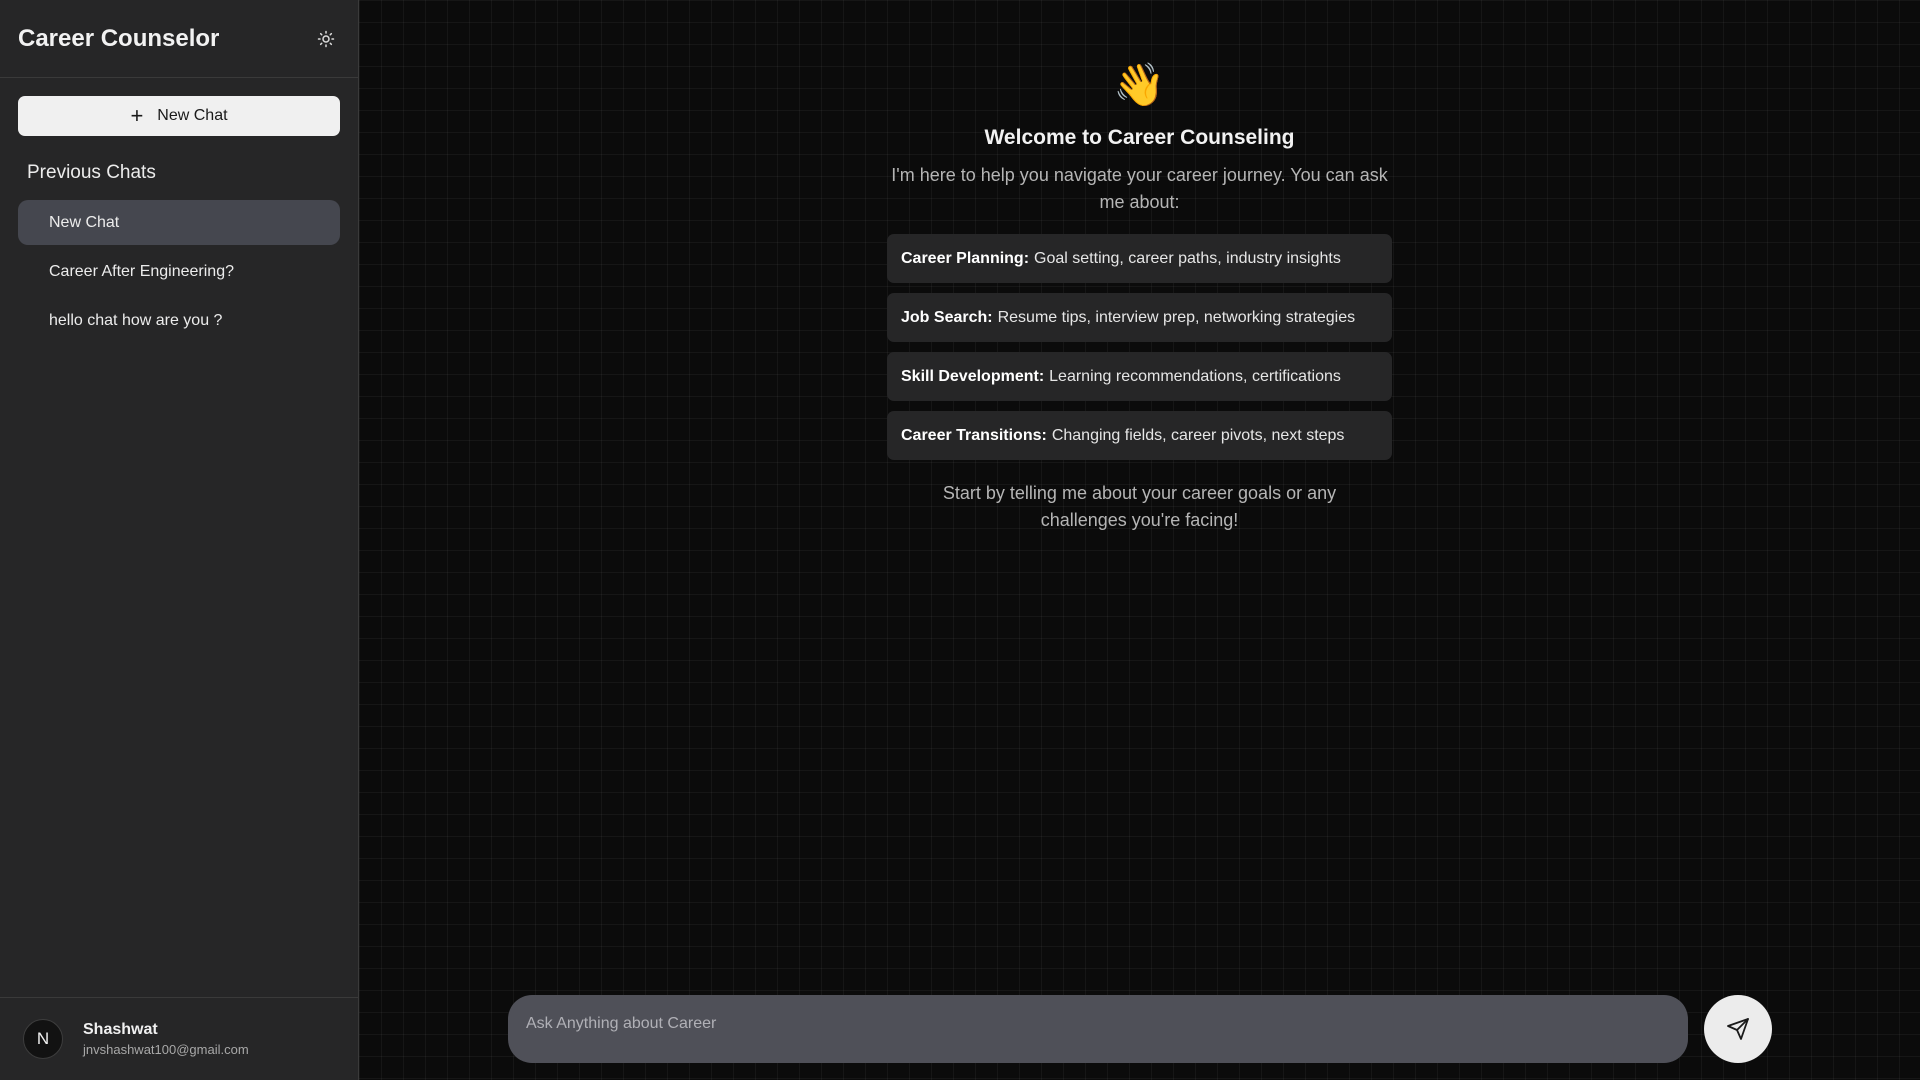 The image size is (1920, 1080). I want to click on chat-item-new-chat: New Chat, so click(179, 222).